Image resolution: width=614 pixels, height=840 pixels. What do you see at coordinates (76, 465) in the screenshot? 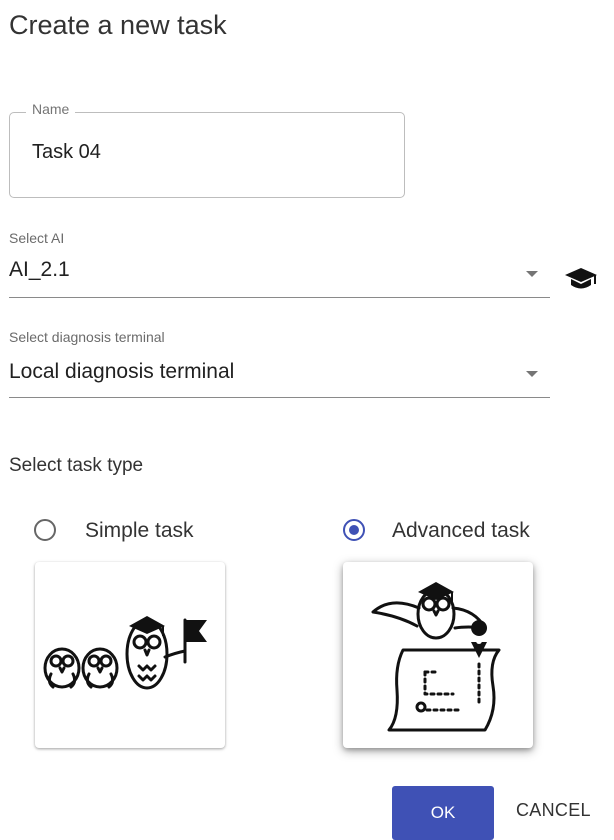
I see `task-type-label: Select task type` at bounding box center [76, 465].